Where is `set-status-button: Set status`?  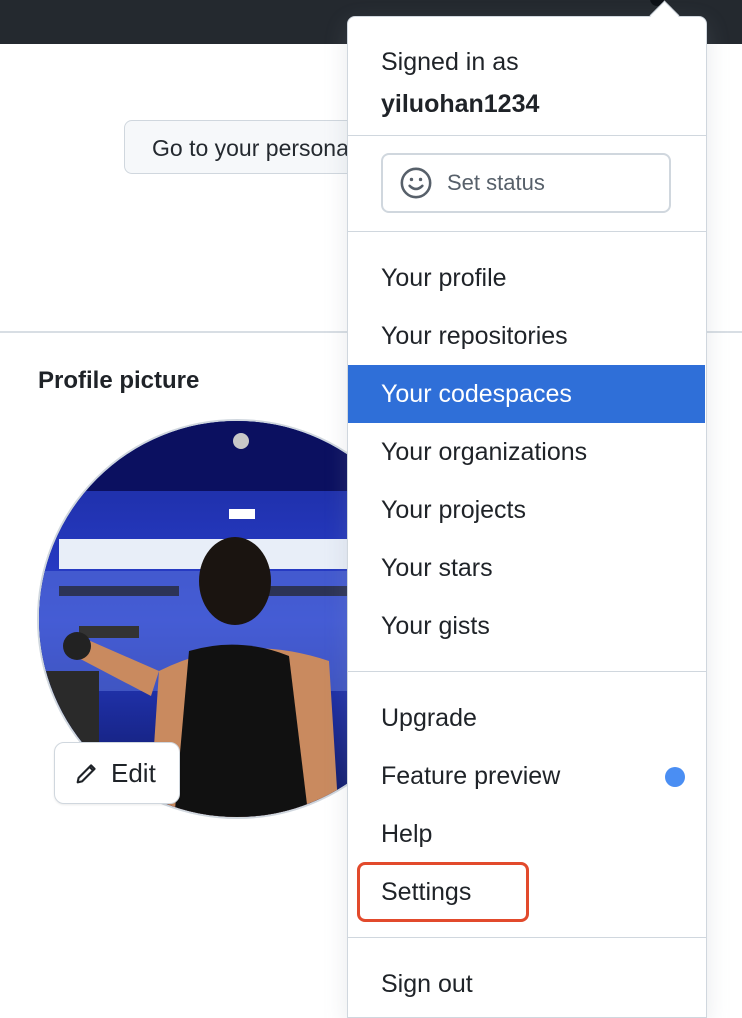 set-status-button: Set status is located at coordinates (526, 183).